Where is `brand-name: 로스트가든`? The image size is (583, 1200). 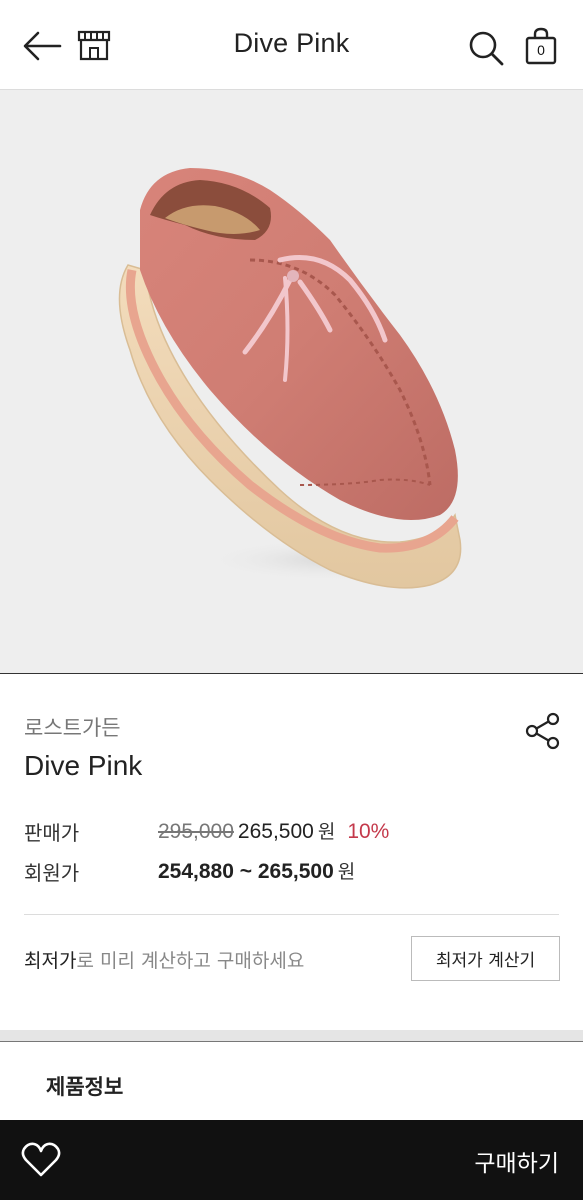
brand-name: 로스트가든 is located at coordinates (72, 727).